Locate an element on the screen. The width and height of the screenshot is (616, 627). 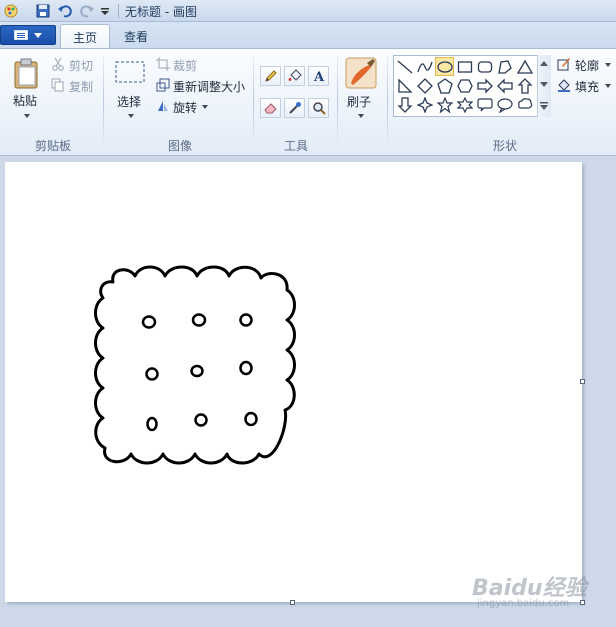
outline-button: 轮廓 is located at coordinates (587, 65).